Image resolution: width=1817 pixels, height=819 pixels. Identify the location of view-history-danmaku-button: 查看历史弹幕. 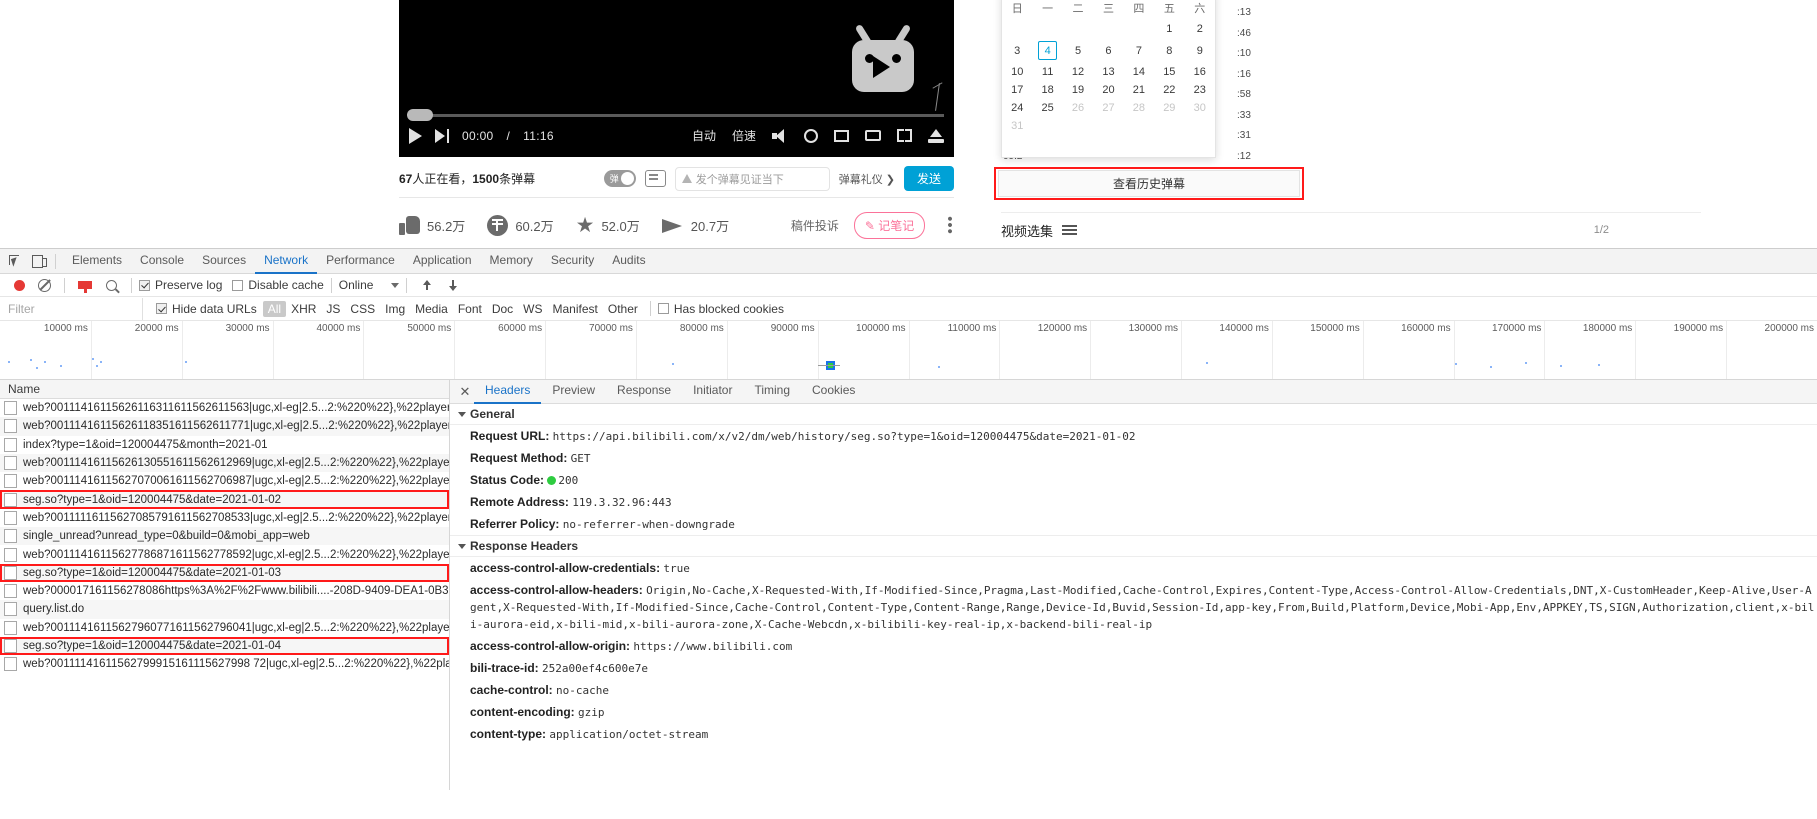
(1149, 183).